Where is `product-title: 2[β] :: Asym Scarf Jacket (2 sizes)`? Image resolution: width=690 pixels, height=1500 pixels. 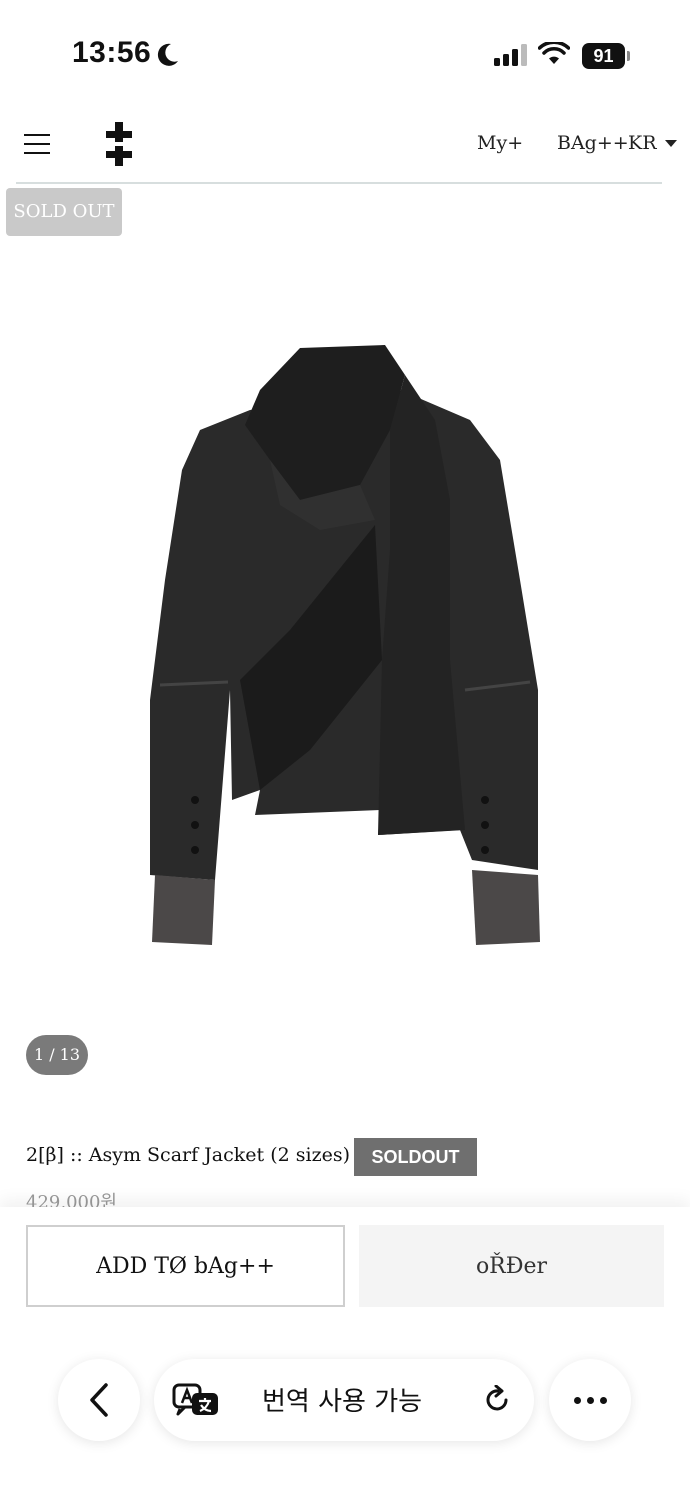 product-title: 2[β] :: Asym Scarf Jacket (2 sizes) is located at coordinates (188, 1155).